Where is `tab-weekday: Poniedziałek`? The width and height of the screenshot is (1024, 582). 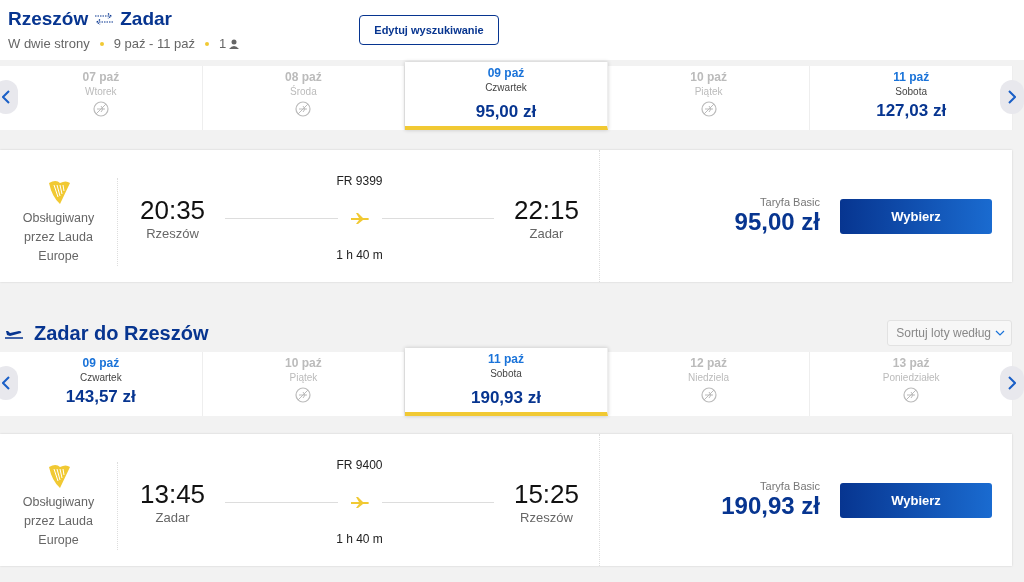 tab-weekday: Poniedziałek is located at coordinates (911, 377).